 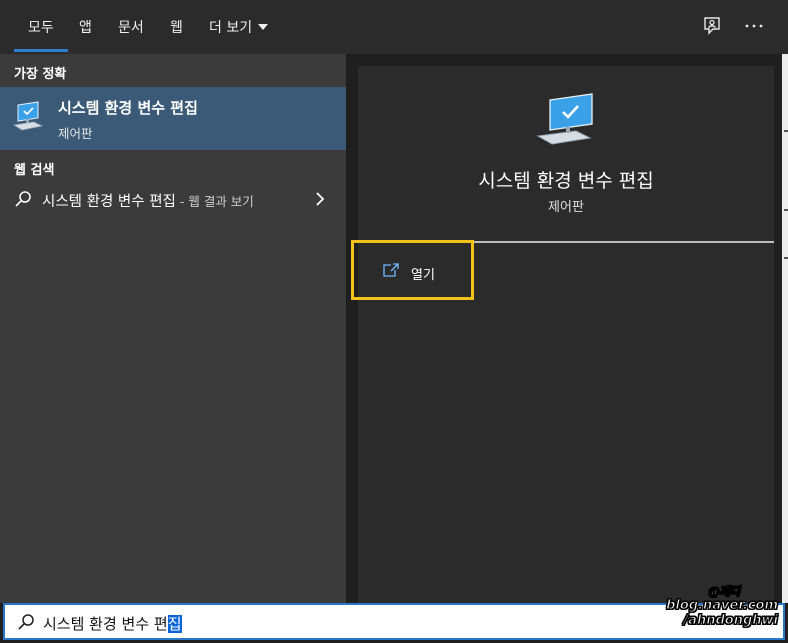 What do you see at coordinates (109, 202) in the screenshot?
I see `web-search-query: 시스템 환경 변수 편집` at bounding box center [109, 202].